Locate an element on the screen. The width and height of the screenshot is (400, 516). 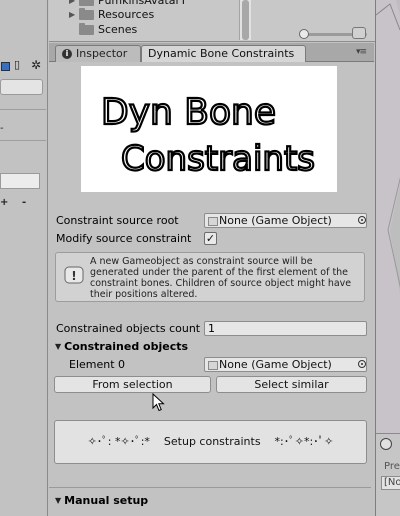
scene-view-strip: Pre [No is located at coordinates (387, 258).